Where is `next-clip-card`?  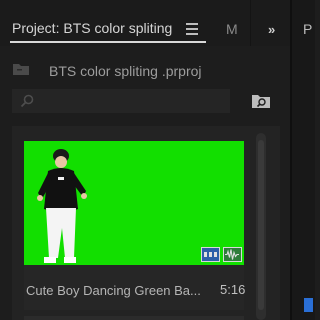
next-clip-card is located at coordinates (134, 318).